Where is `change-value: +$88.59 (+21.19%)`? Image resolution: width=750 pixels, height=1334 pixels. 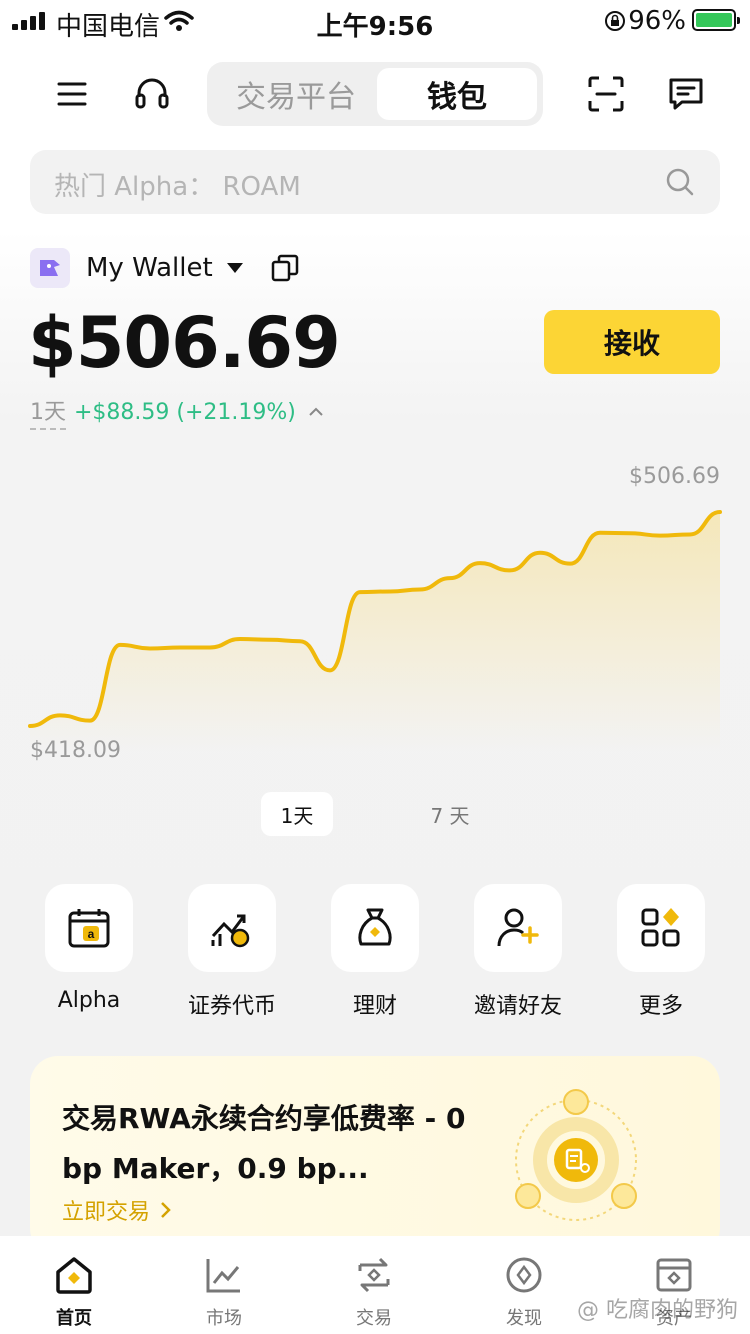
change-value: +$88.59 (+21.19%) is located at coordinates (185, 412).